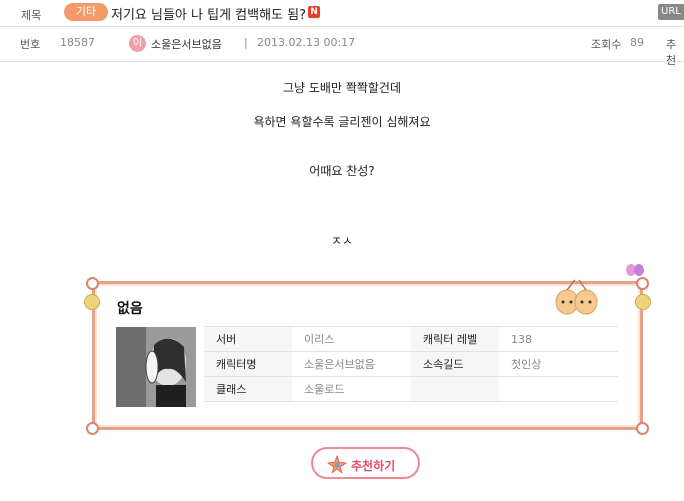 Image resolution: width=684 pixels, height=501 pixels. I want to click on butterfly-icon, so click(635, 270).